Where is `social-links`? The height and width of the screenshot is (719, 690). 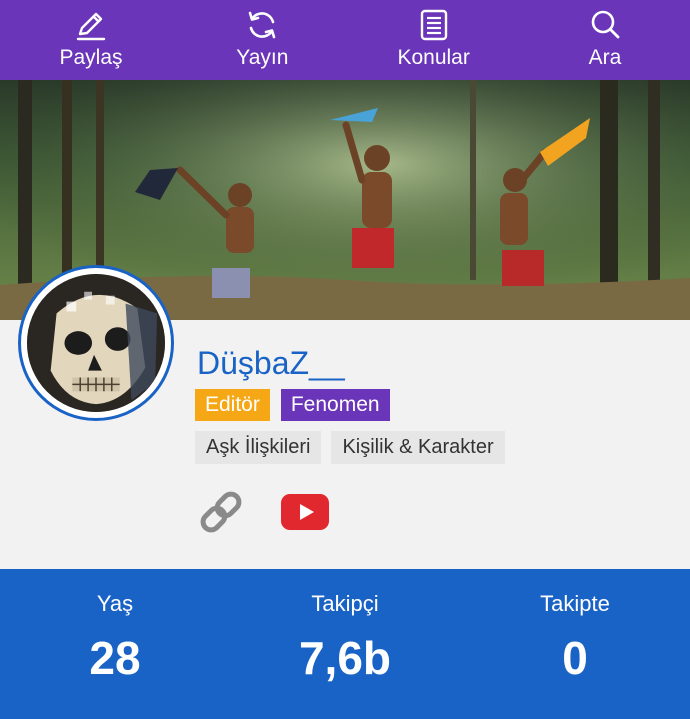 social-links is located at coordinates (263, 512).